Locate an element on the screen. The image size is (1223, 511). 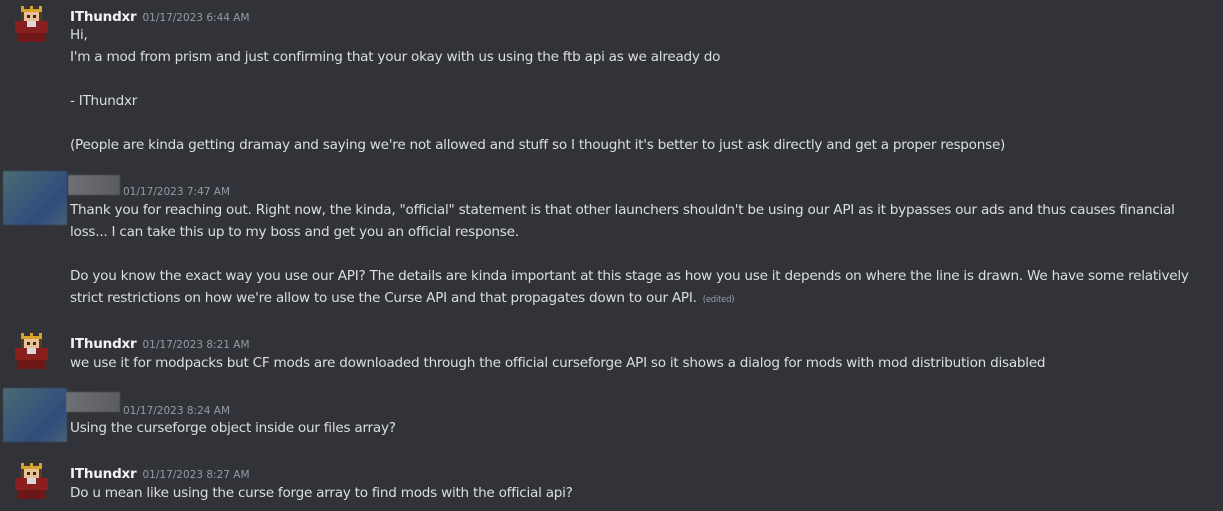
timestamp: 01/17/2023 7:47 AM is located at coordinates (177, 192).